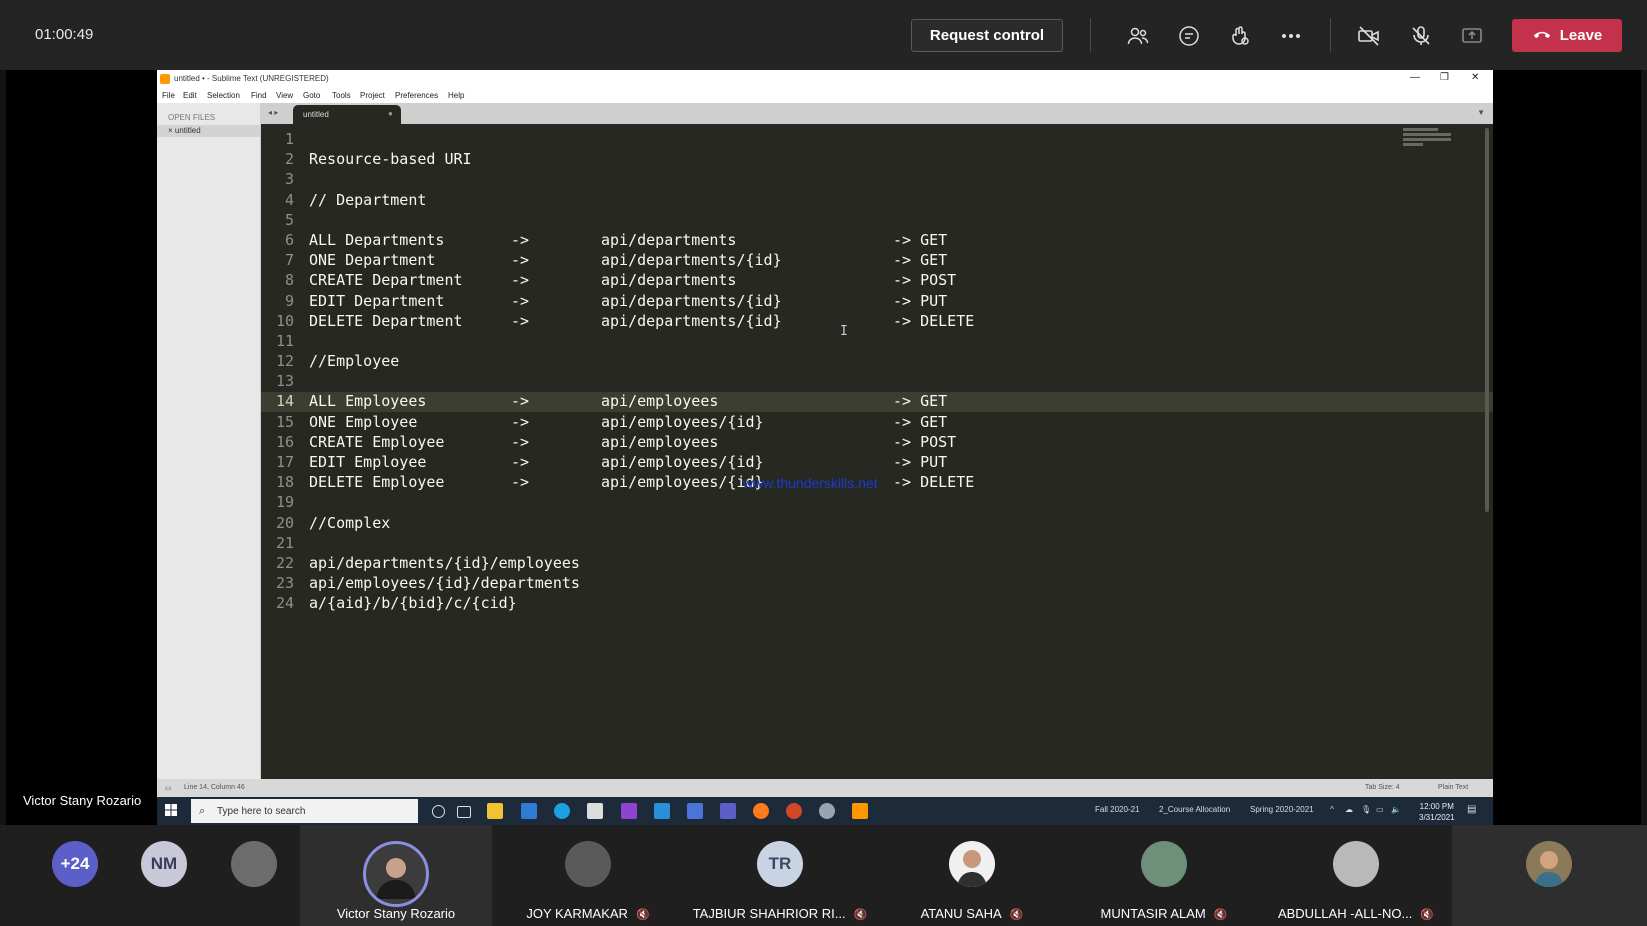  What do you see at coordinates (1138, 36) in the screenshot?
I see `people-icon` at bounding box center [1138, 36].